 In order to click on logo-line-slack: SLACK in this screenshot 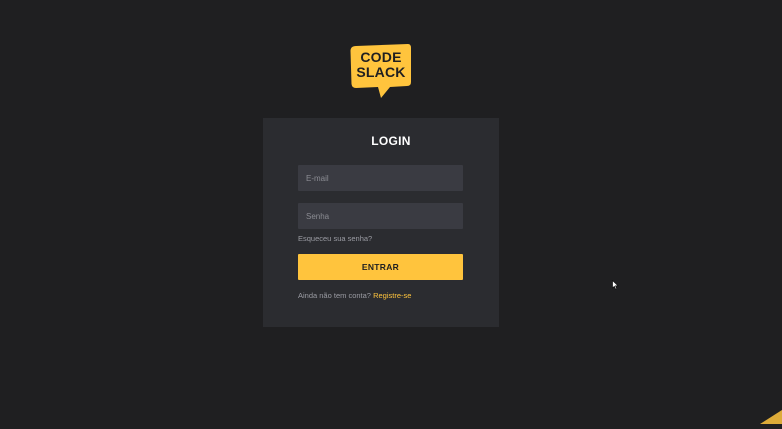, I will do `click(381, 72)`.